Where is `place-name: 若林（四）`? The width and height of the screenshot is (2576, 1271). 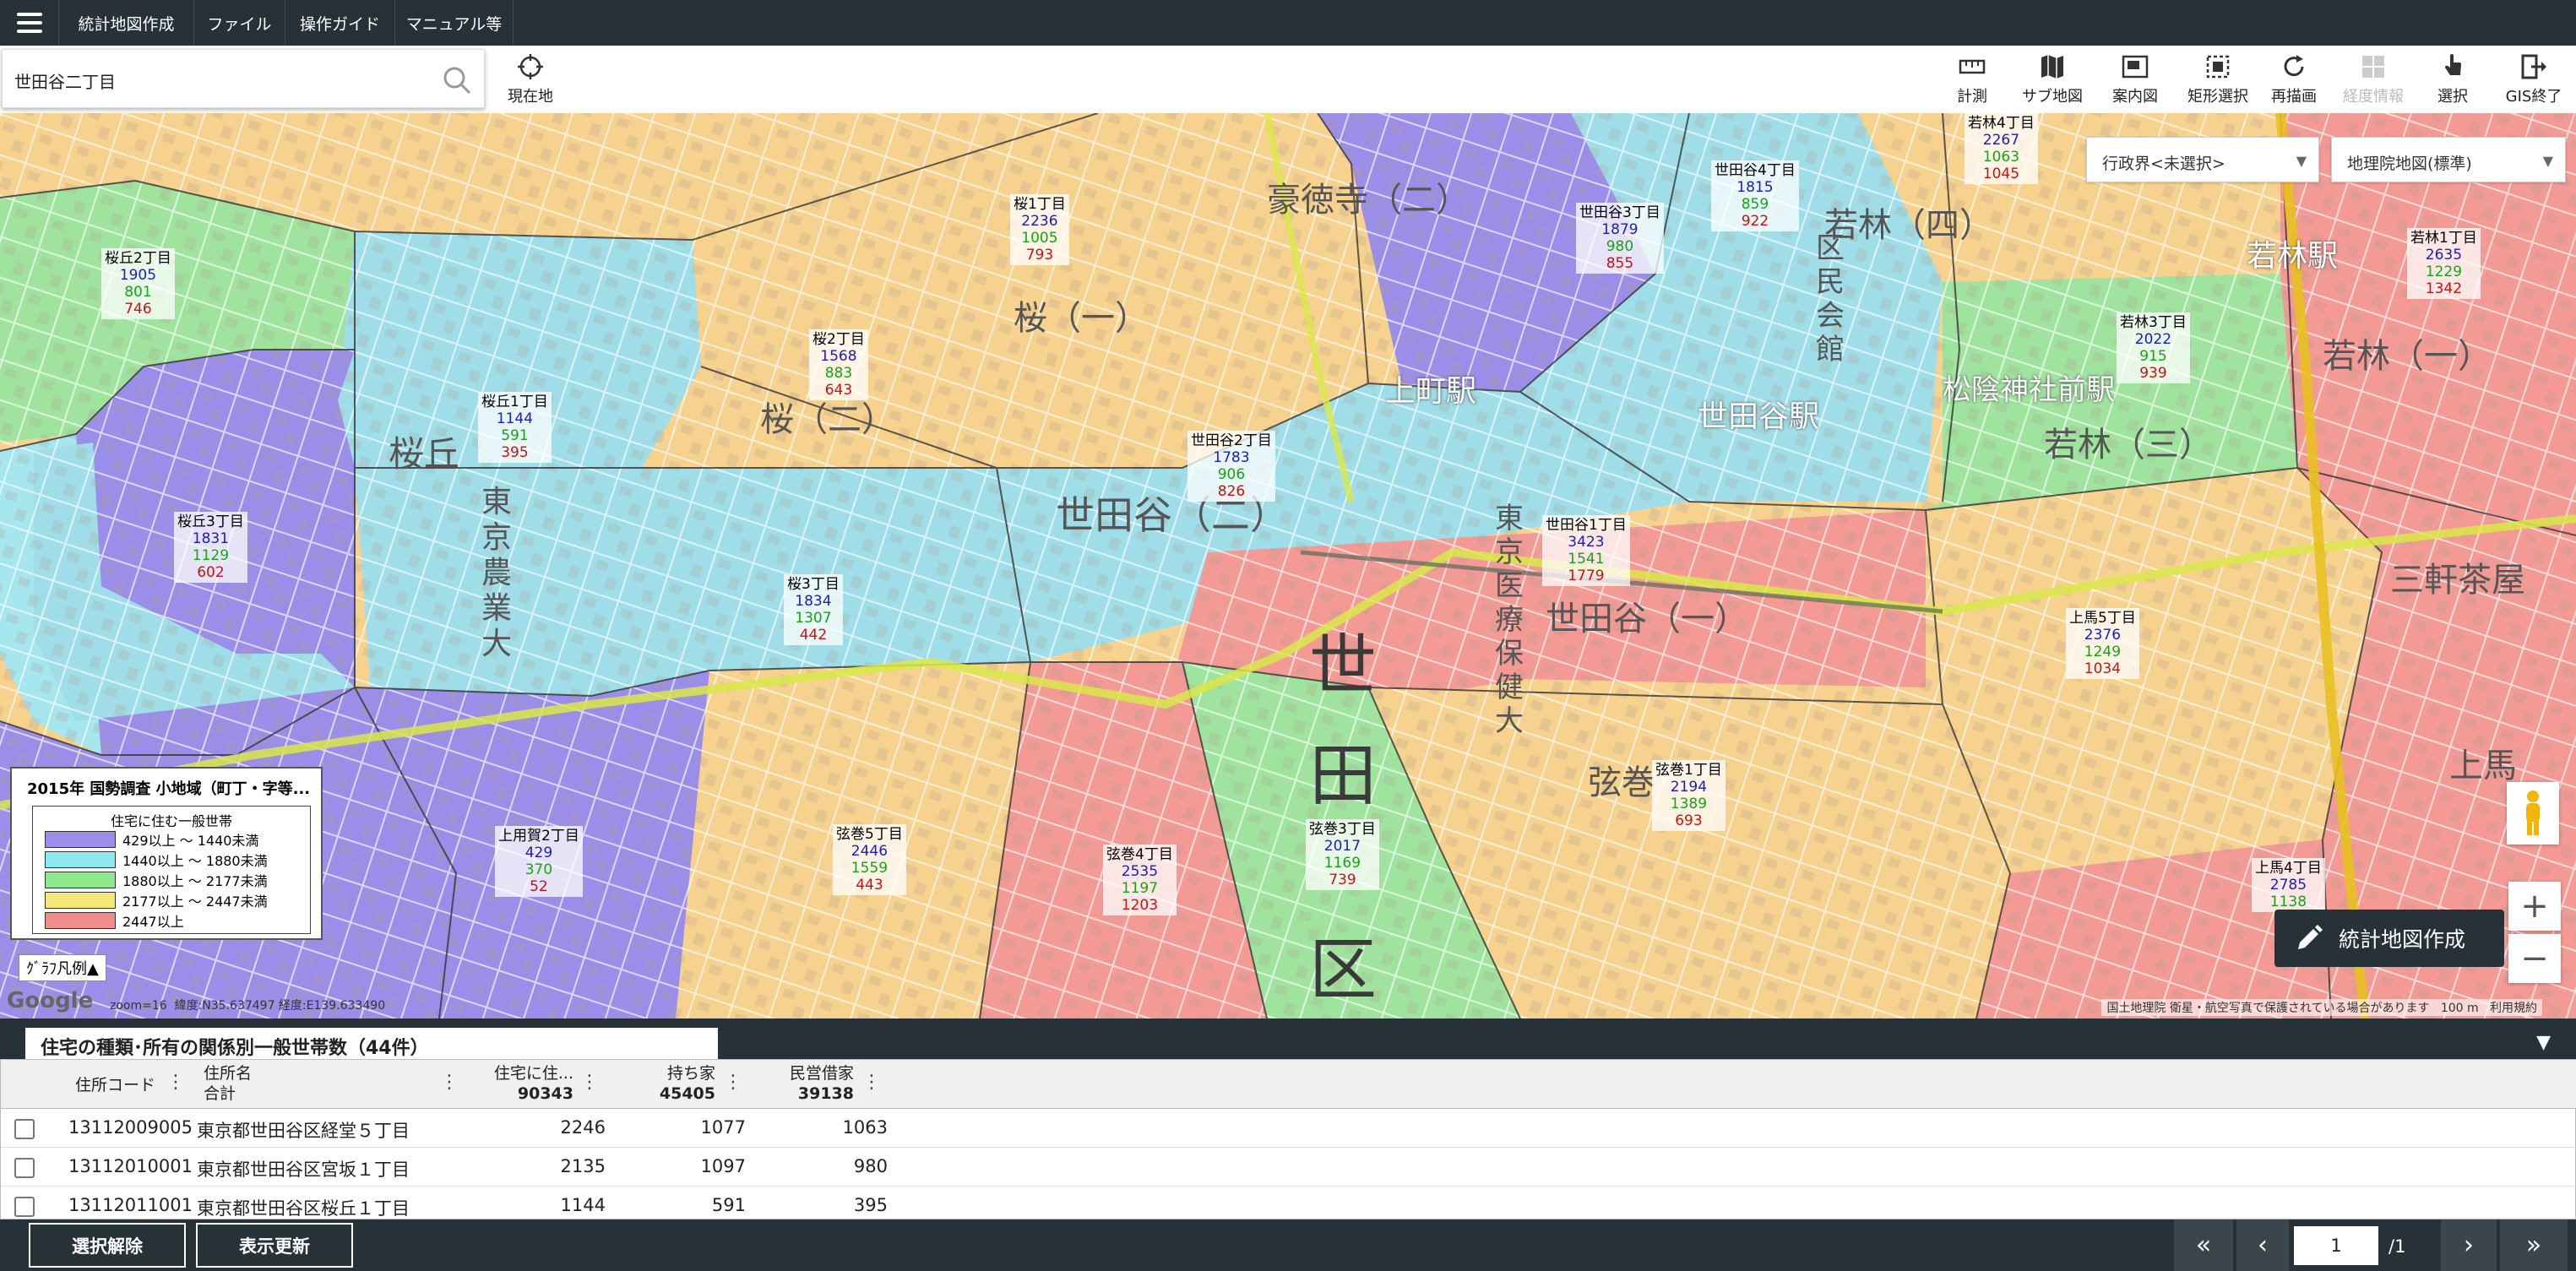
place-name: 若林（四） is located at coordinates (1908, 225).